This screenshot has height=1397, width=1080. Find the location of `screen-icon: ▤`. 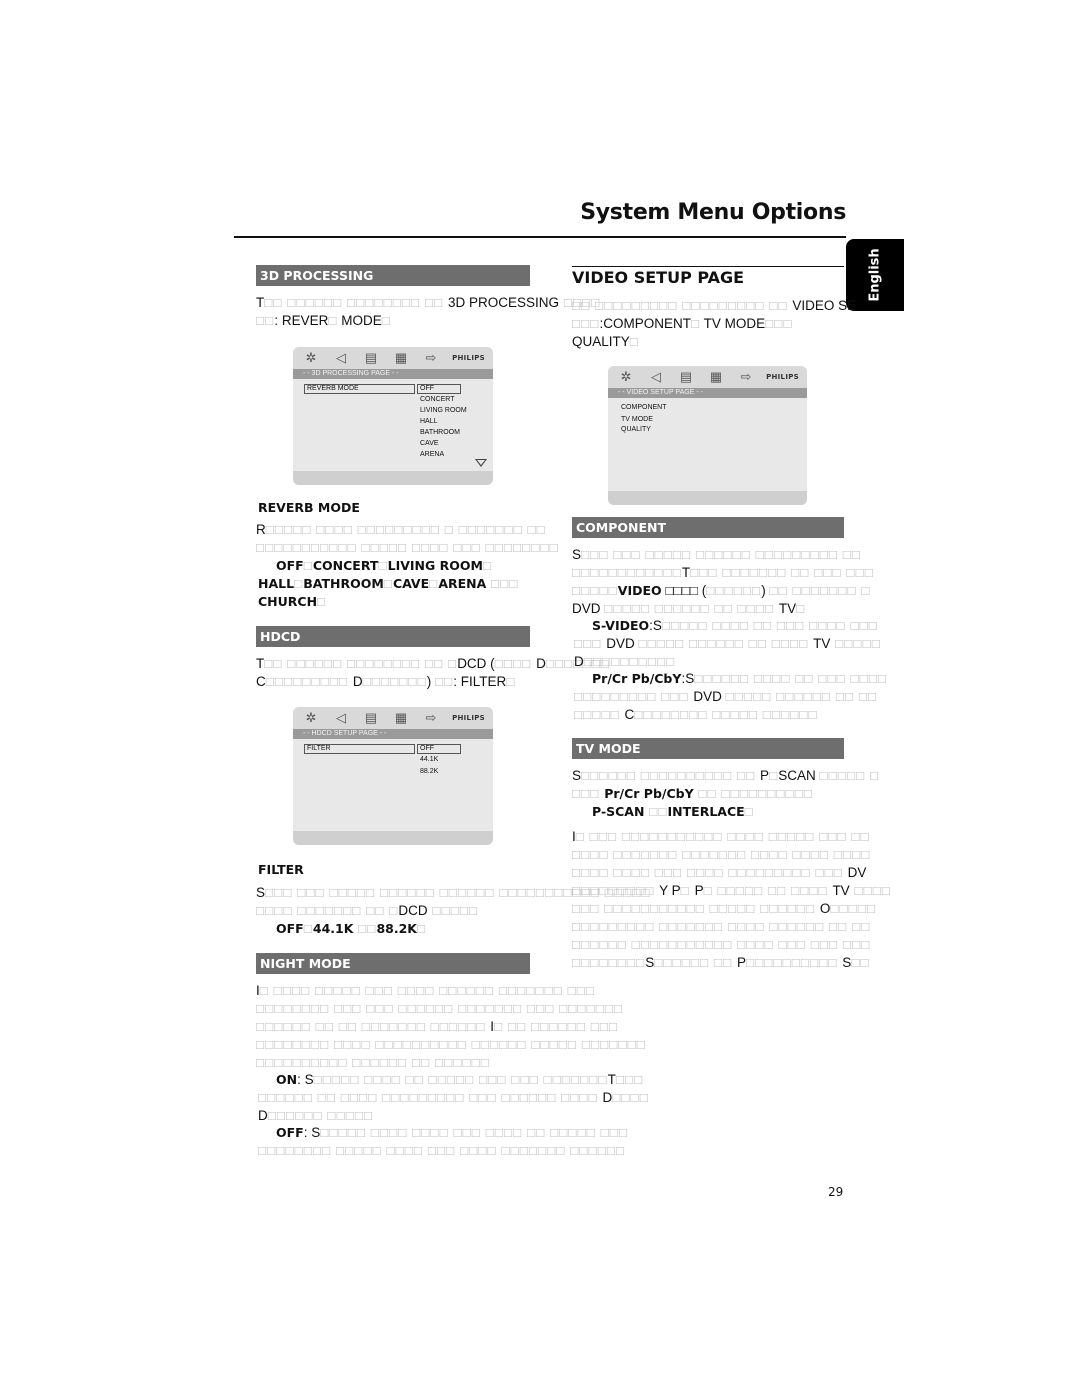

screen-icon: ▤ is located at coordinates (371, 357).